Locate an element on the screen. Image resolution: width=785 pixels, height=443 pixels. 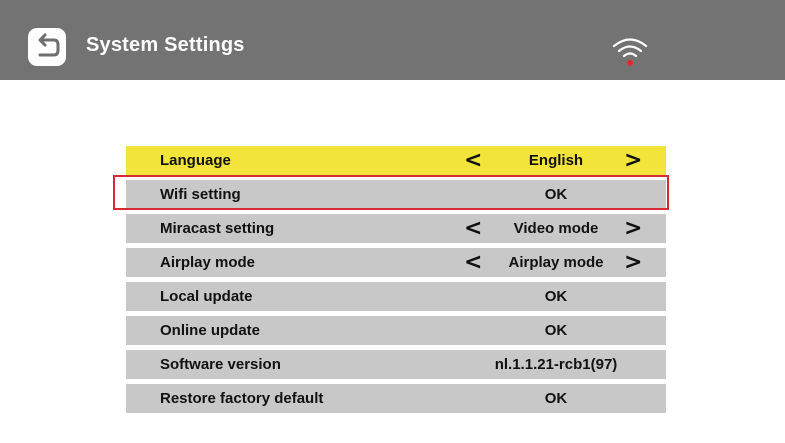
setting-value: English is located at coordinates (556, 160).